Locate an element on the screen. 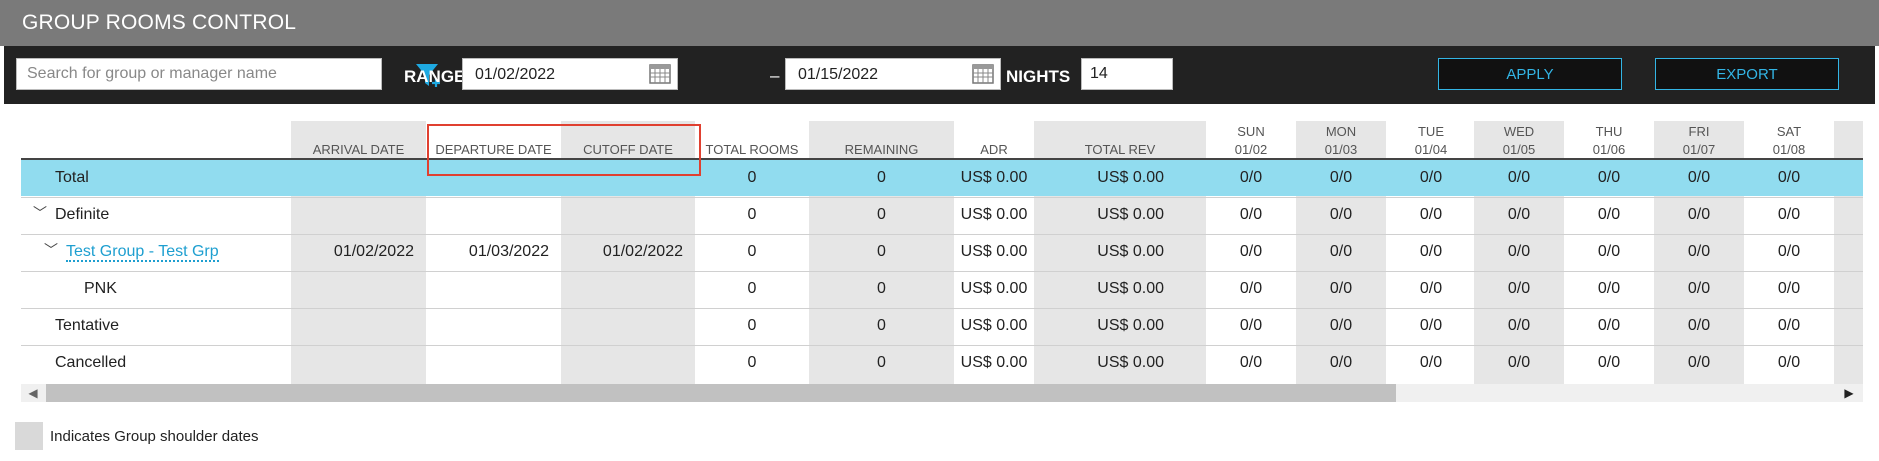 The height and width of the screenshot is (461, 1879). page-title: GROUP ROOMS CONTROL is located at coordinates (159, 22).